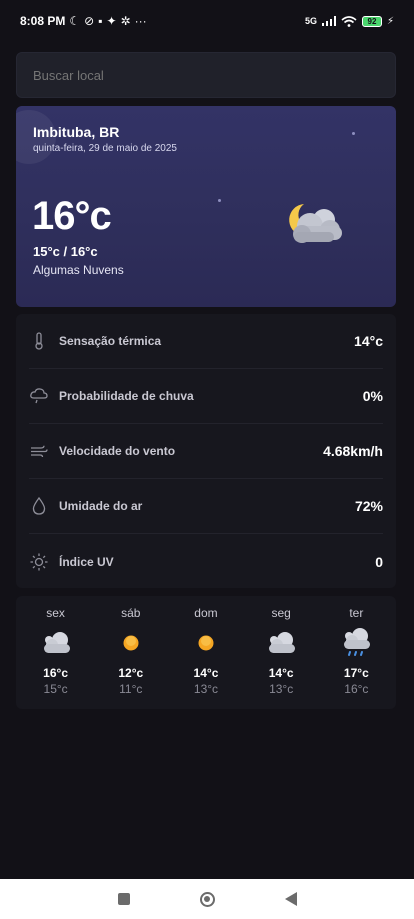 The height and width of the screenshot is (919, 414). What do you see at coordinates (43, 21) in the screenshot?
I see `clock: 8:08 PM` at bounding box center [43, 21].